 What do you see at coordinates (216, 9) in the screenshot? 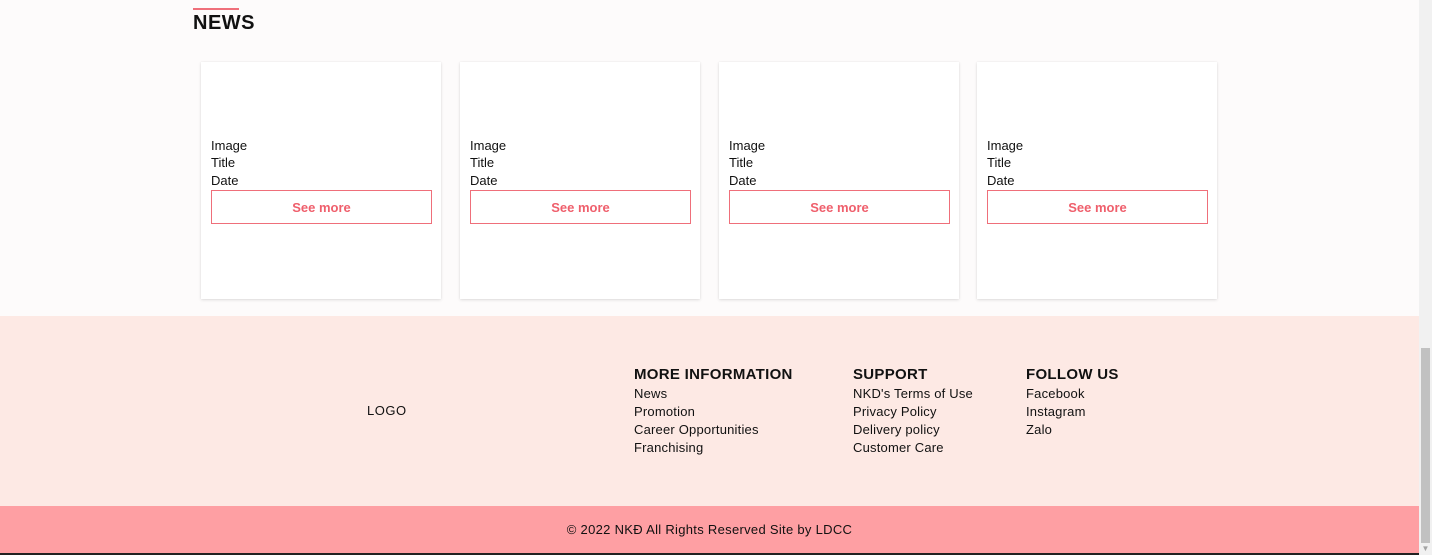
I see `news-title-accent-bar` at bounding box center [216, 9].